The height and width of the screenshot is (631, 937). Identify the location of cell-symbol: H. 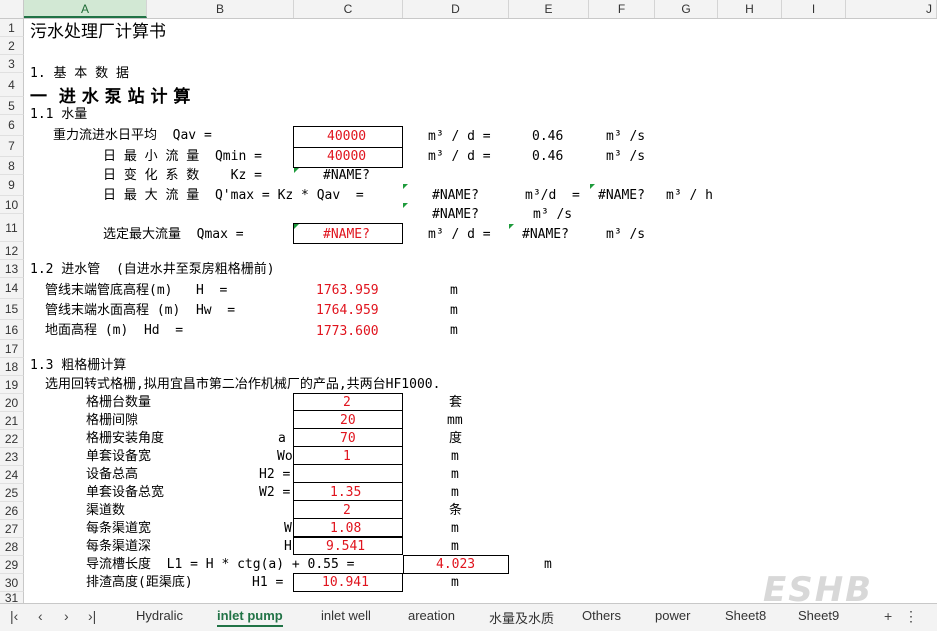
(288, 547).